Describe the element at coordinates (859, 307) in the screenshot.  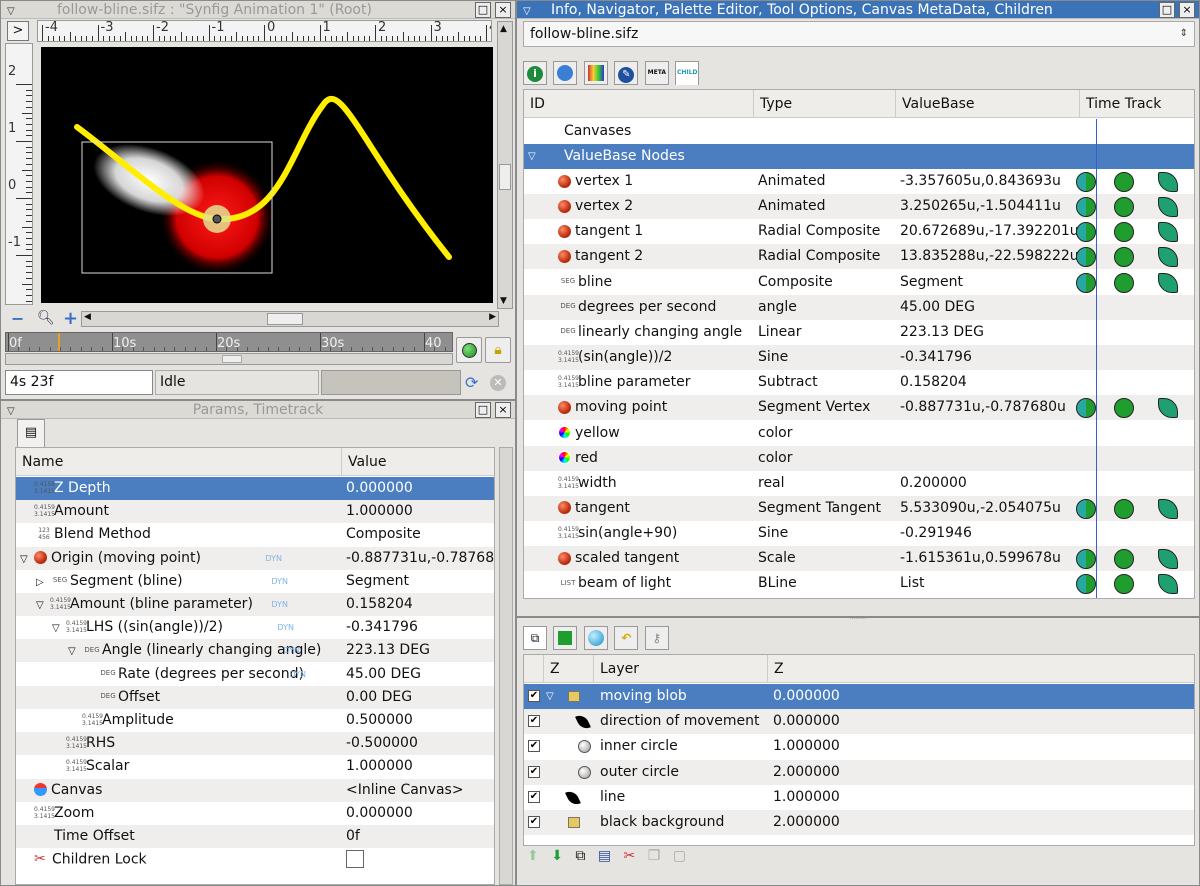
I see `value-node-row: DEG degrees per second angle 45.00 DEG` at that location.